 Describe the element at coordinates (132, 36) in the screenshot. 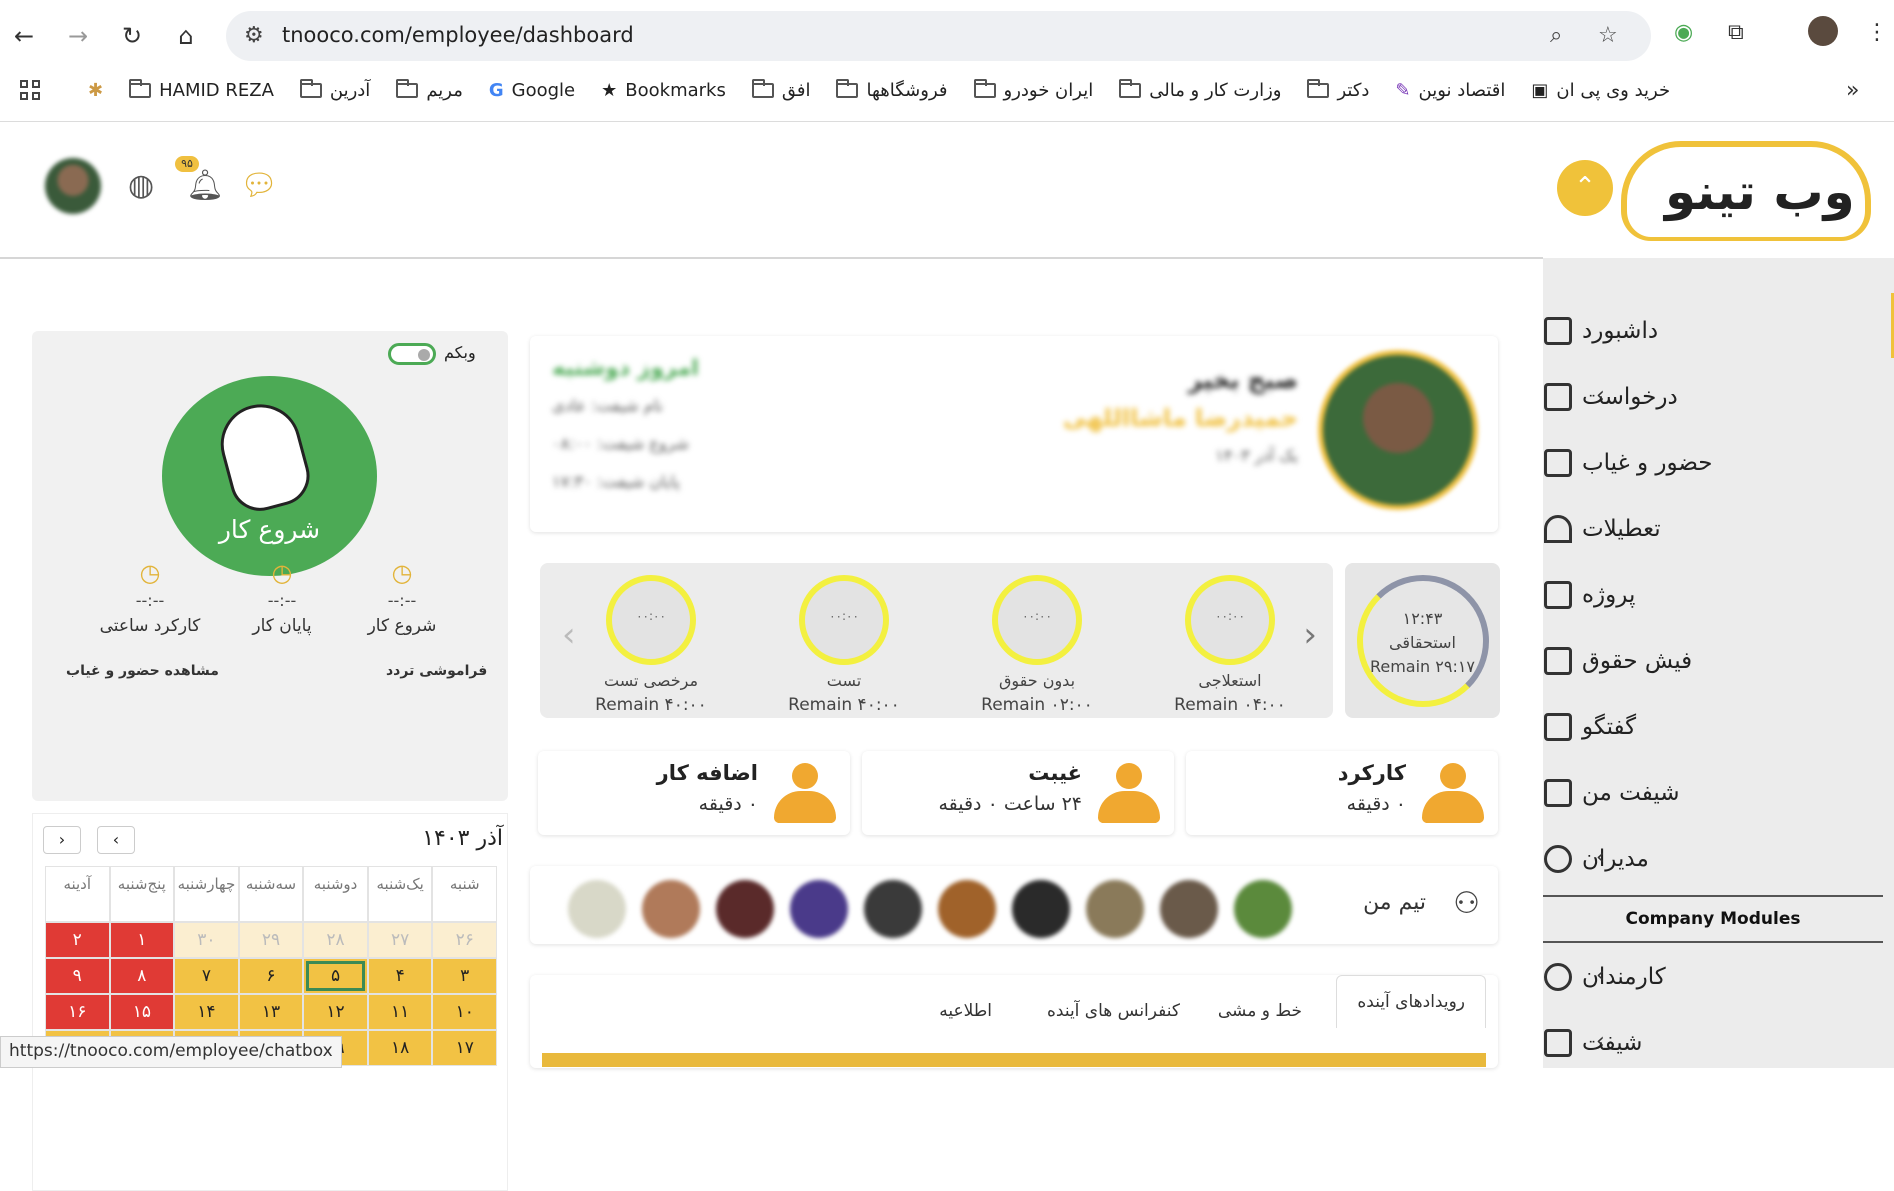

I see `reload-icon: ↻` at that location.